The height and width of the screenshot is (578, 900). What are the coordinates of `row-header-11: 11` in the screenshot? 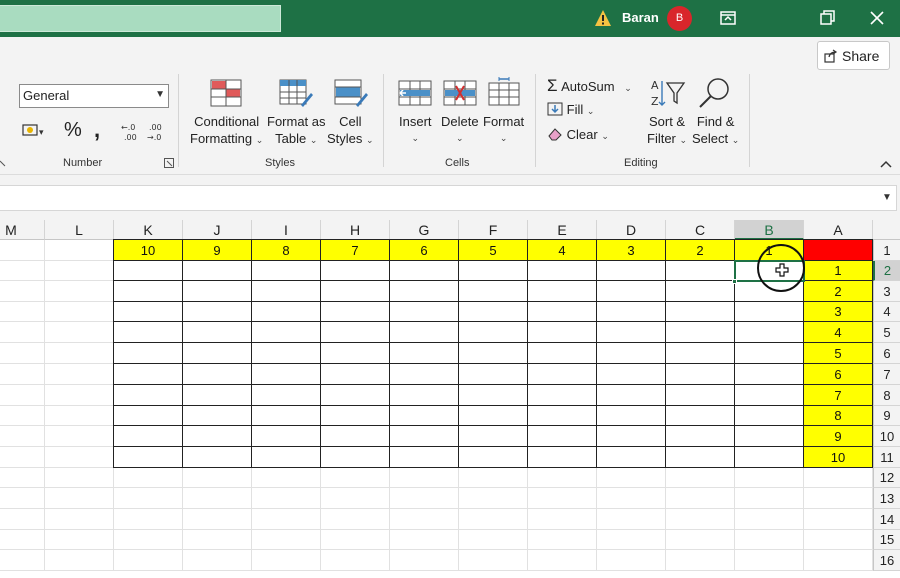 It's located at (886, 457).